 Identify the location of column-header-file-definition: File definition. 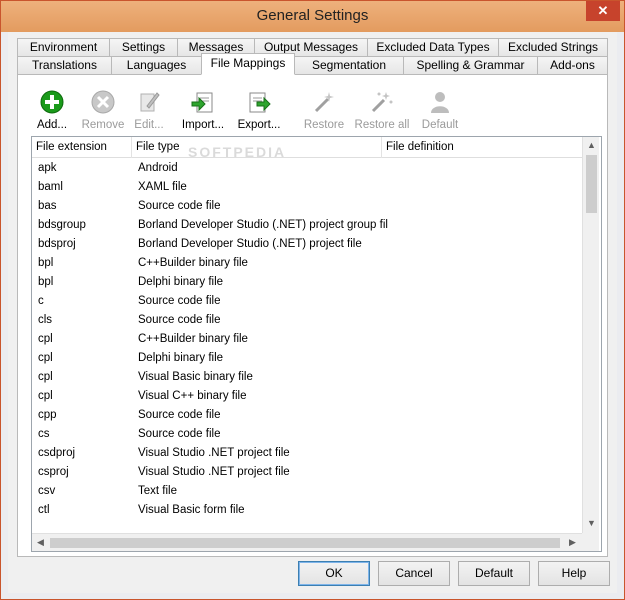
(482, 147).